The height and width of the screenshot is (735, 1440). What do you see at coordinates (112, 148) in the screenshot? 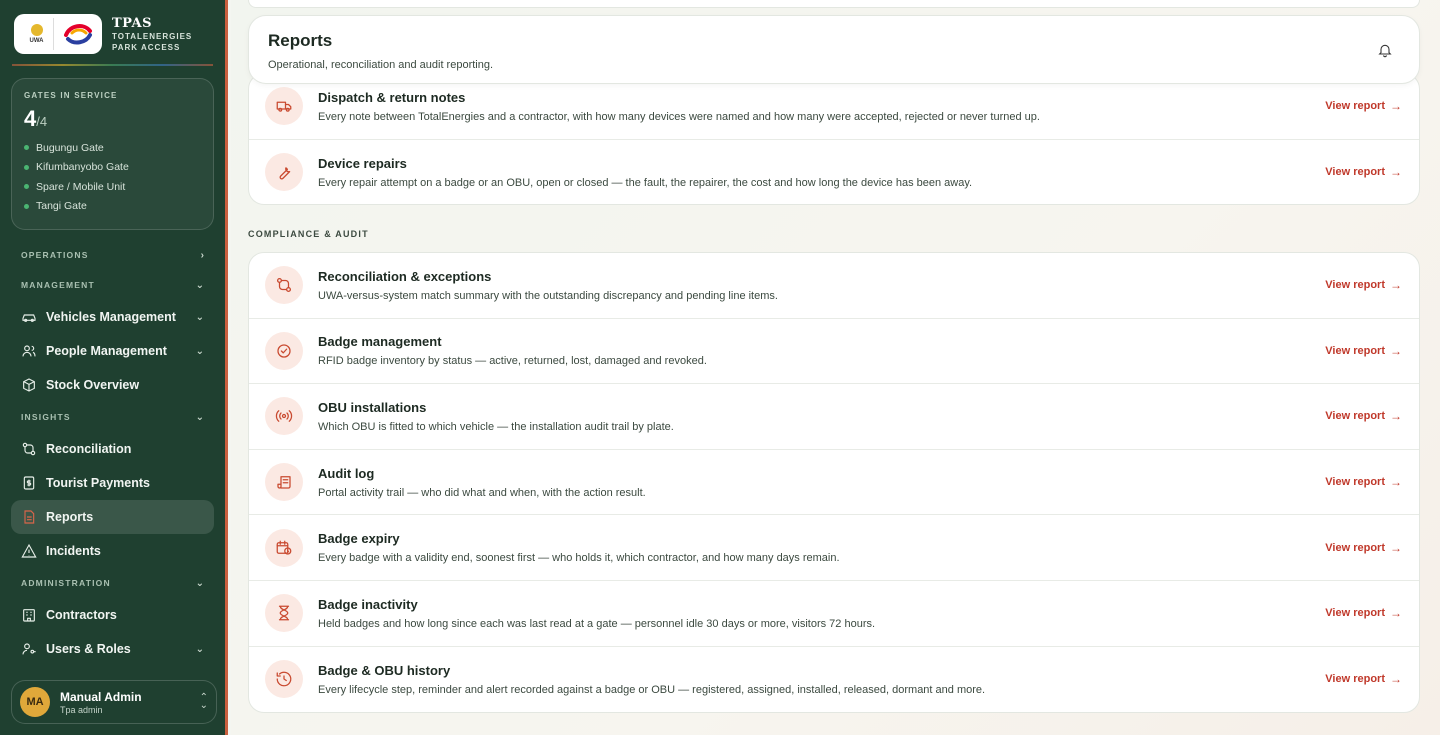
I see `gate-item: Bugungu Gate` at bounding box center [112, 148].